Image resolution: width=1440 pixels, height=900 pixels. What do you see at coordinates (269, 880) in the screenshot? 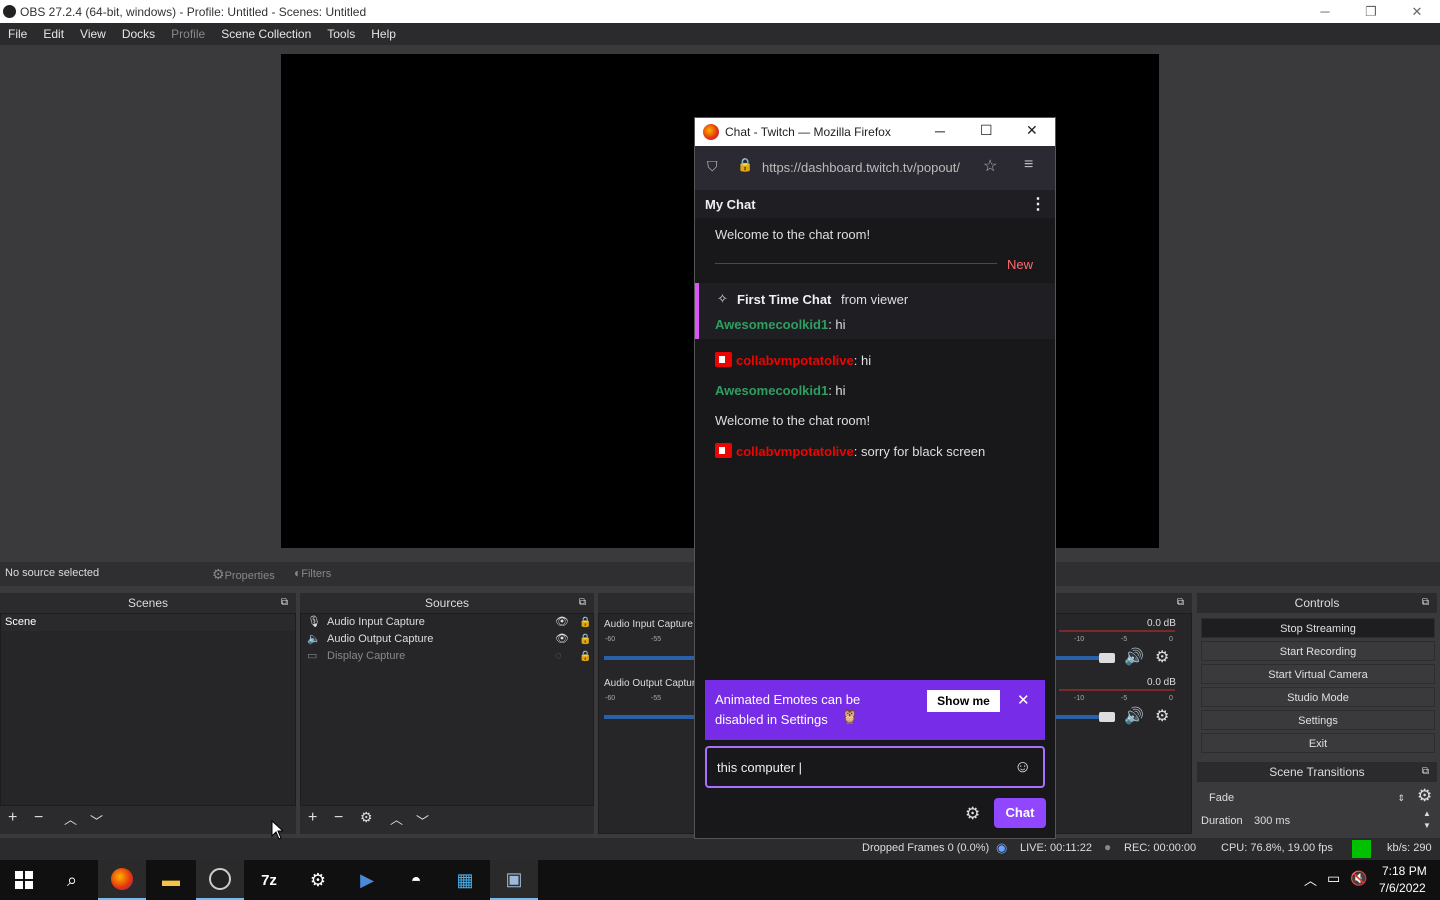
I see `7zip-icon: 7z` at bounding box center [269, 880].